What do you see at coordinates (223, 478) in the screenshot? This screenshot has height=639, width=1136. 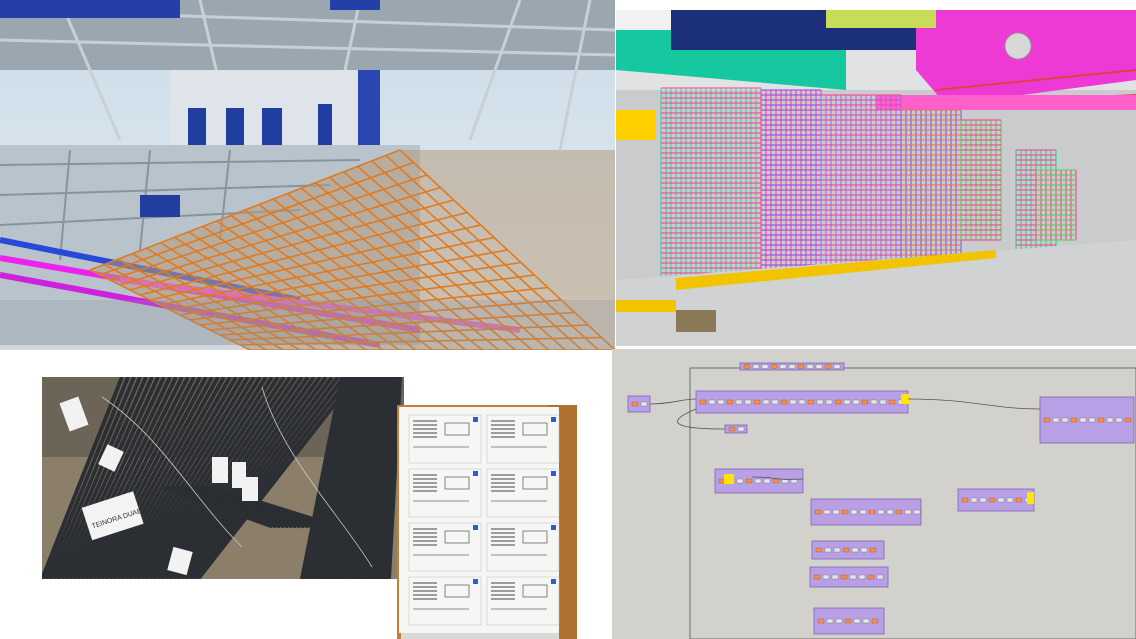 I see `rebar-bundle-photo: TEINORA DUAETE` at bounding box center [223, 478].